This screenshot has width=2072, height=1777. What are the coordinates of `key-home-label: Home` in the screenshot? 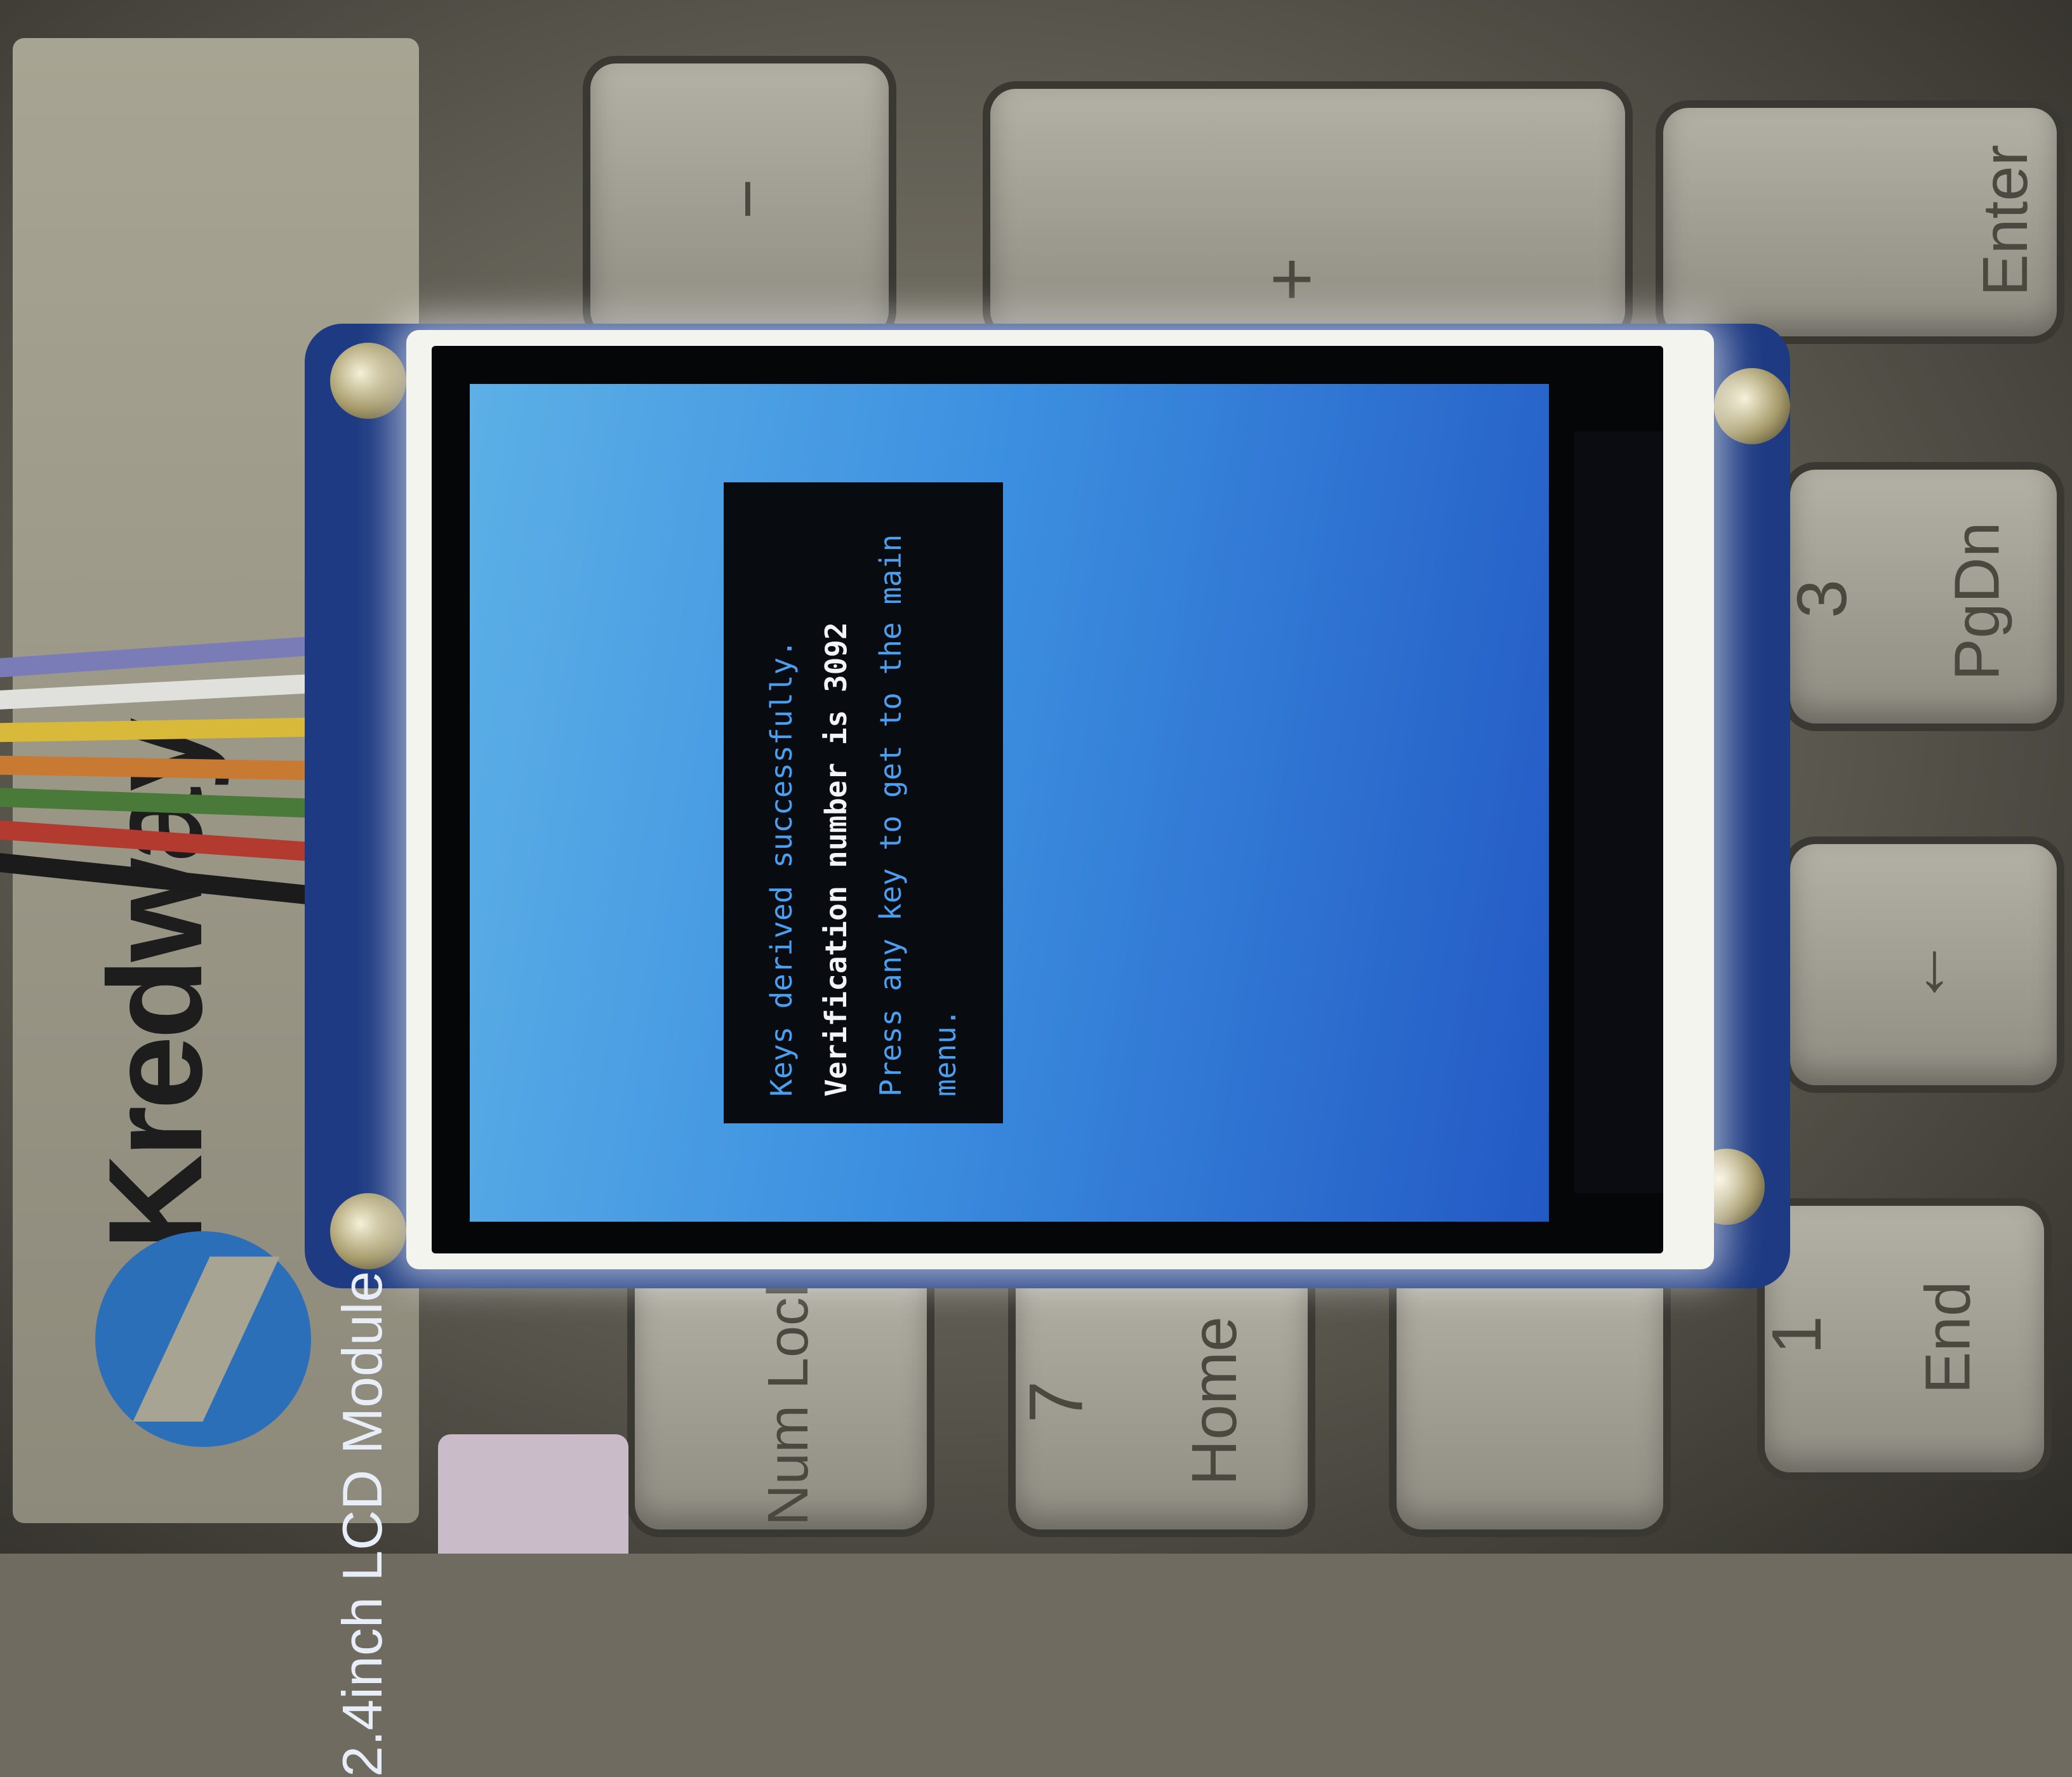 It's located at (1214, 1401).